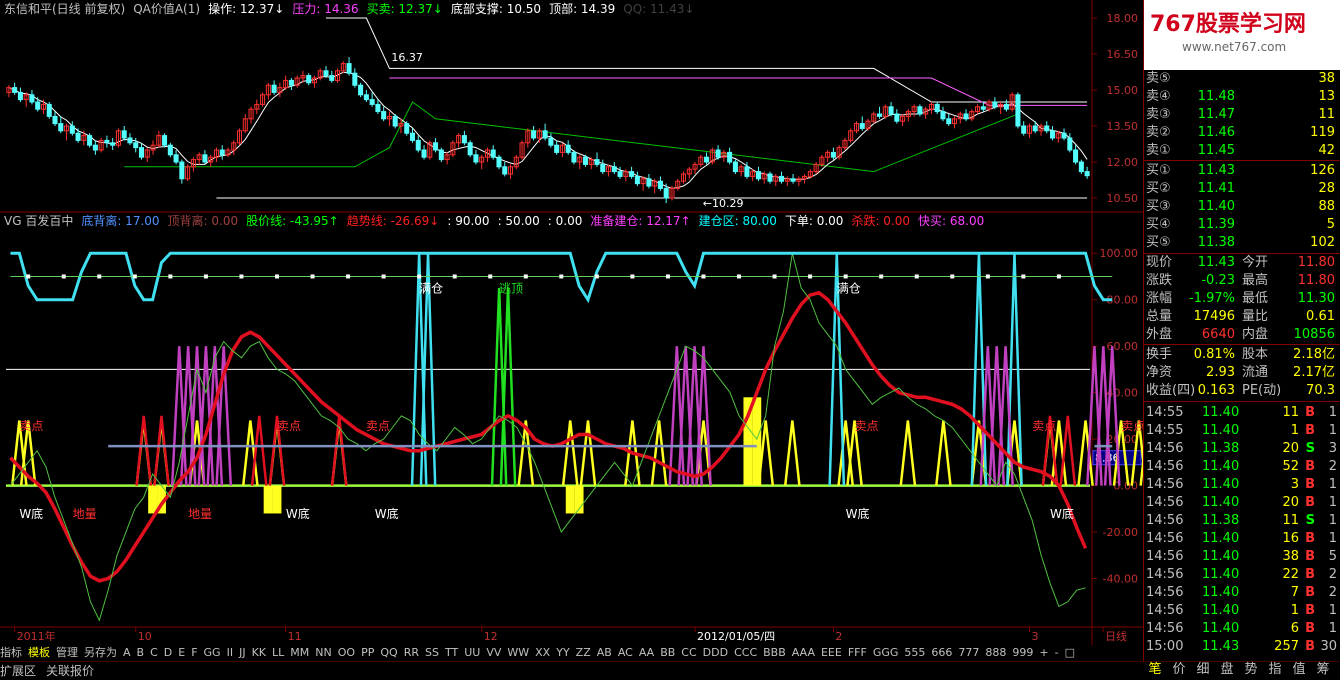 This screenshot has height=680, width=1340. Describe the element at coordinates (1242, 225) in the screenshot. I see `buy-row: 买④ 11.39 5` at that location.